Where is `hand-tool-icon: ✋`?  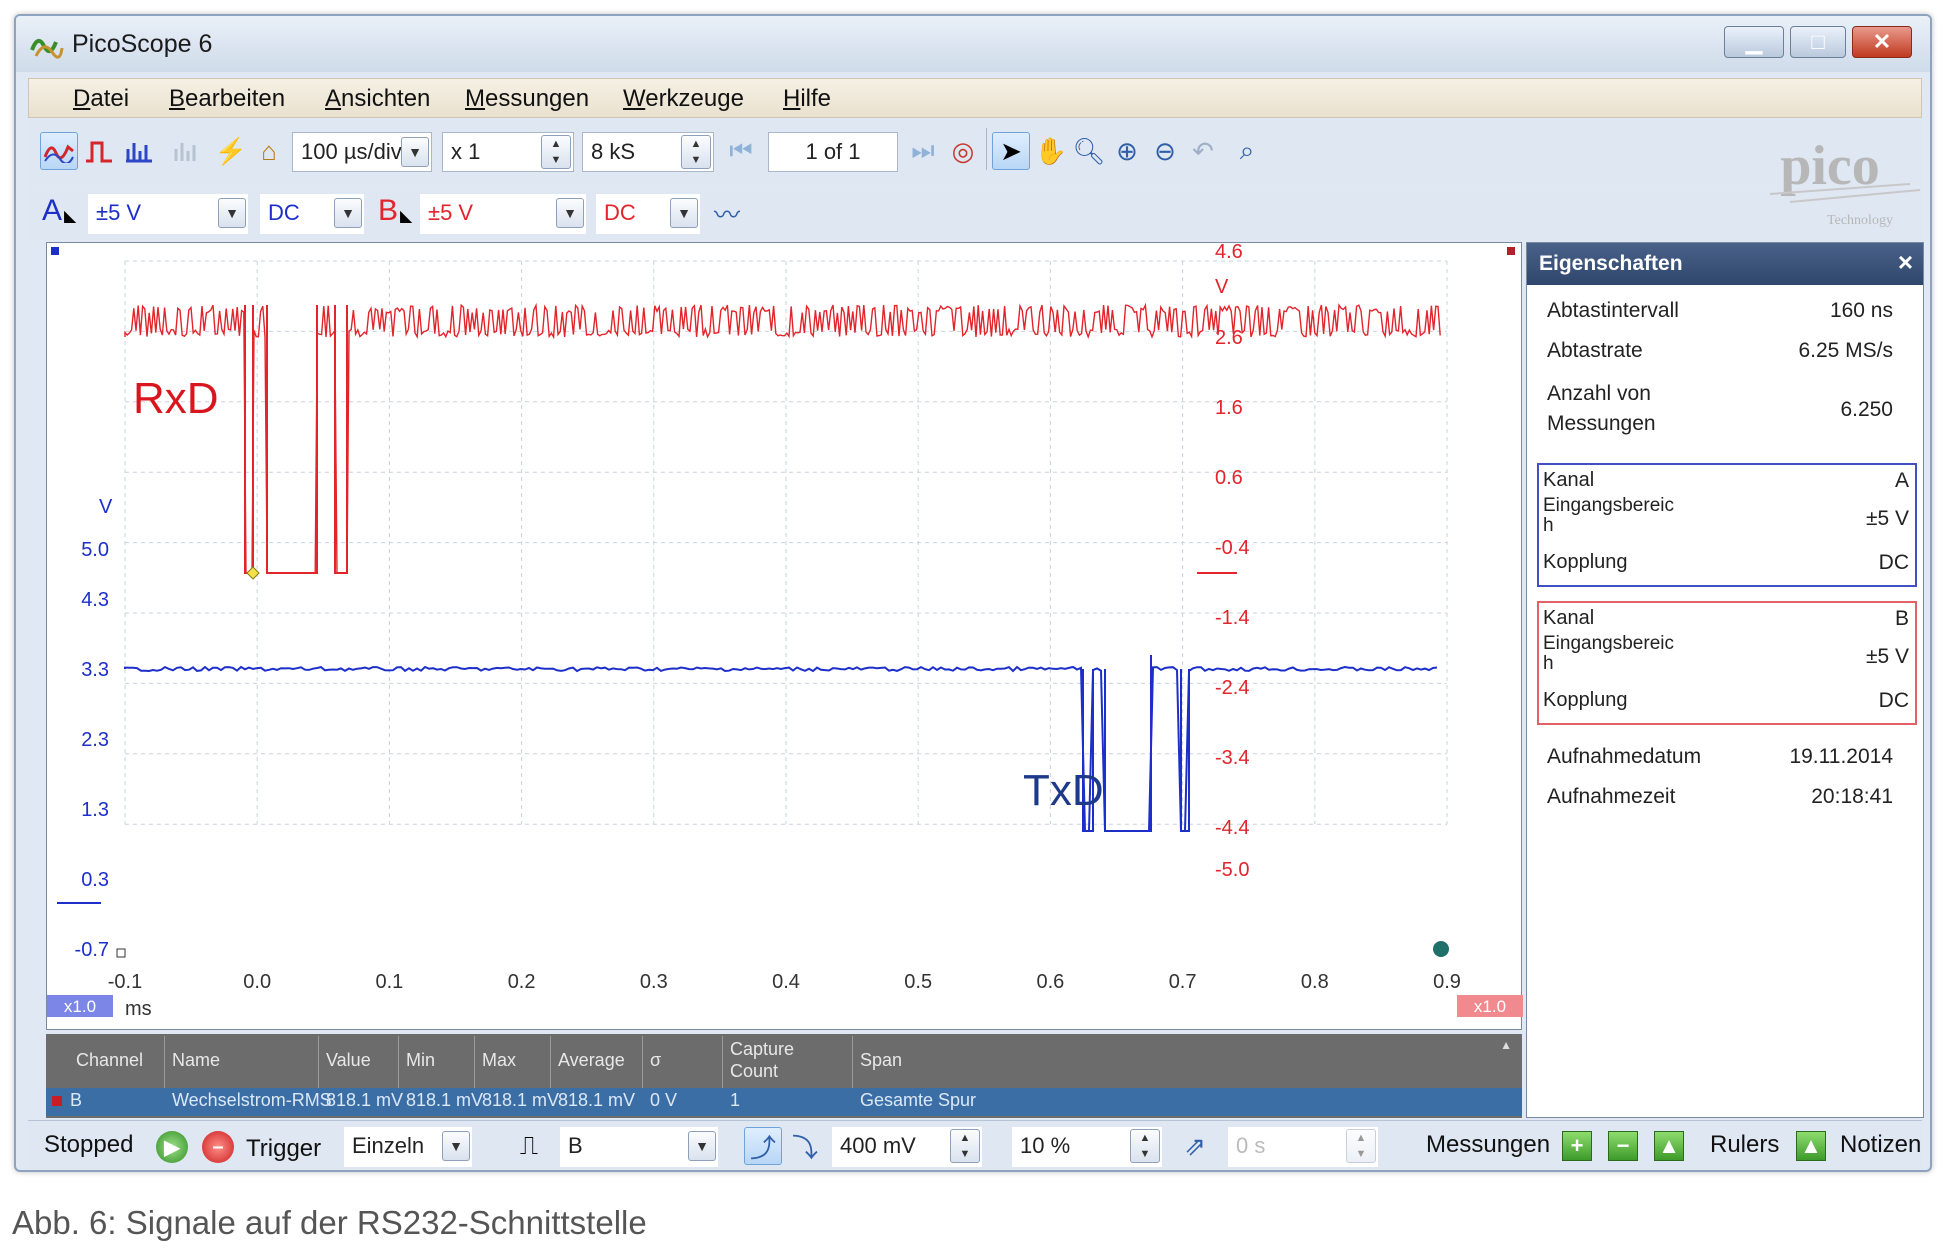 hand-tool-icon: ✋ is located at coordinates (1051, 151).